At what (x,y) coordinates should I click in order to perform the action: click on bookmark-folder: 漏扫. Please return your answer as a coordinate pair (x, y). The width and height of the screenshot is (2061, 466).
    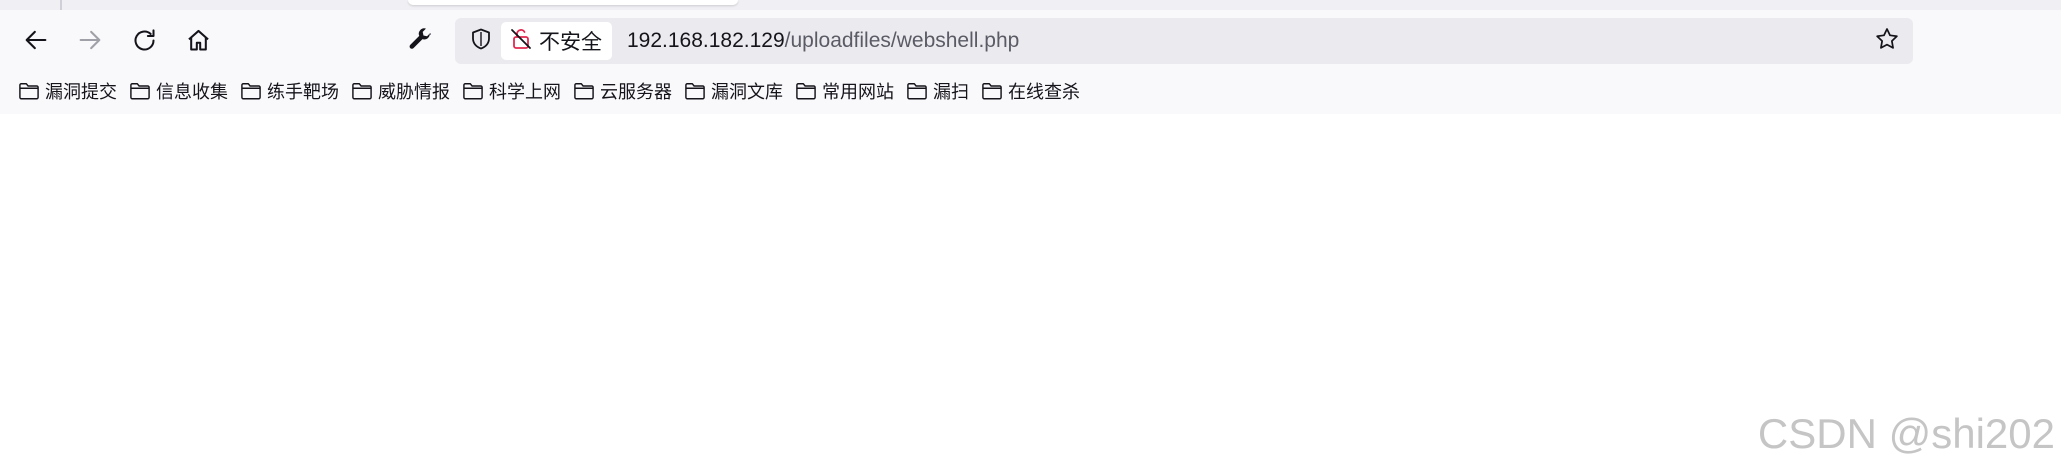
    Looking at the image, I should click on (941, 91).